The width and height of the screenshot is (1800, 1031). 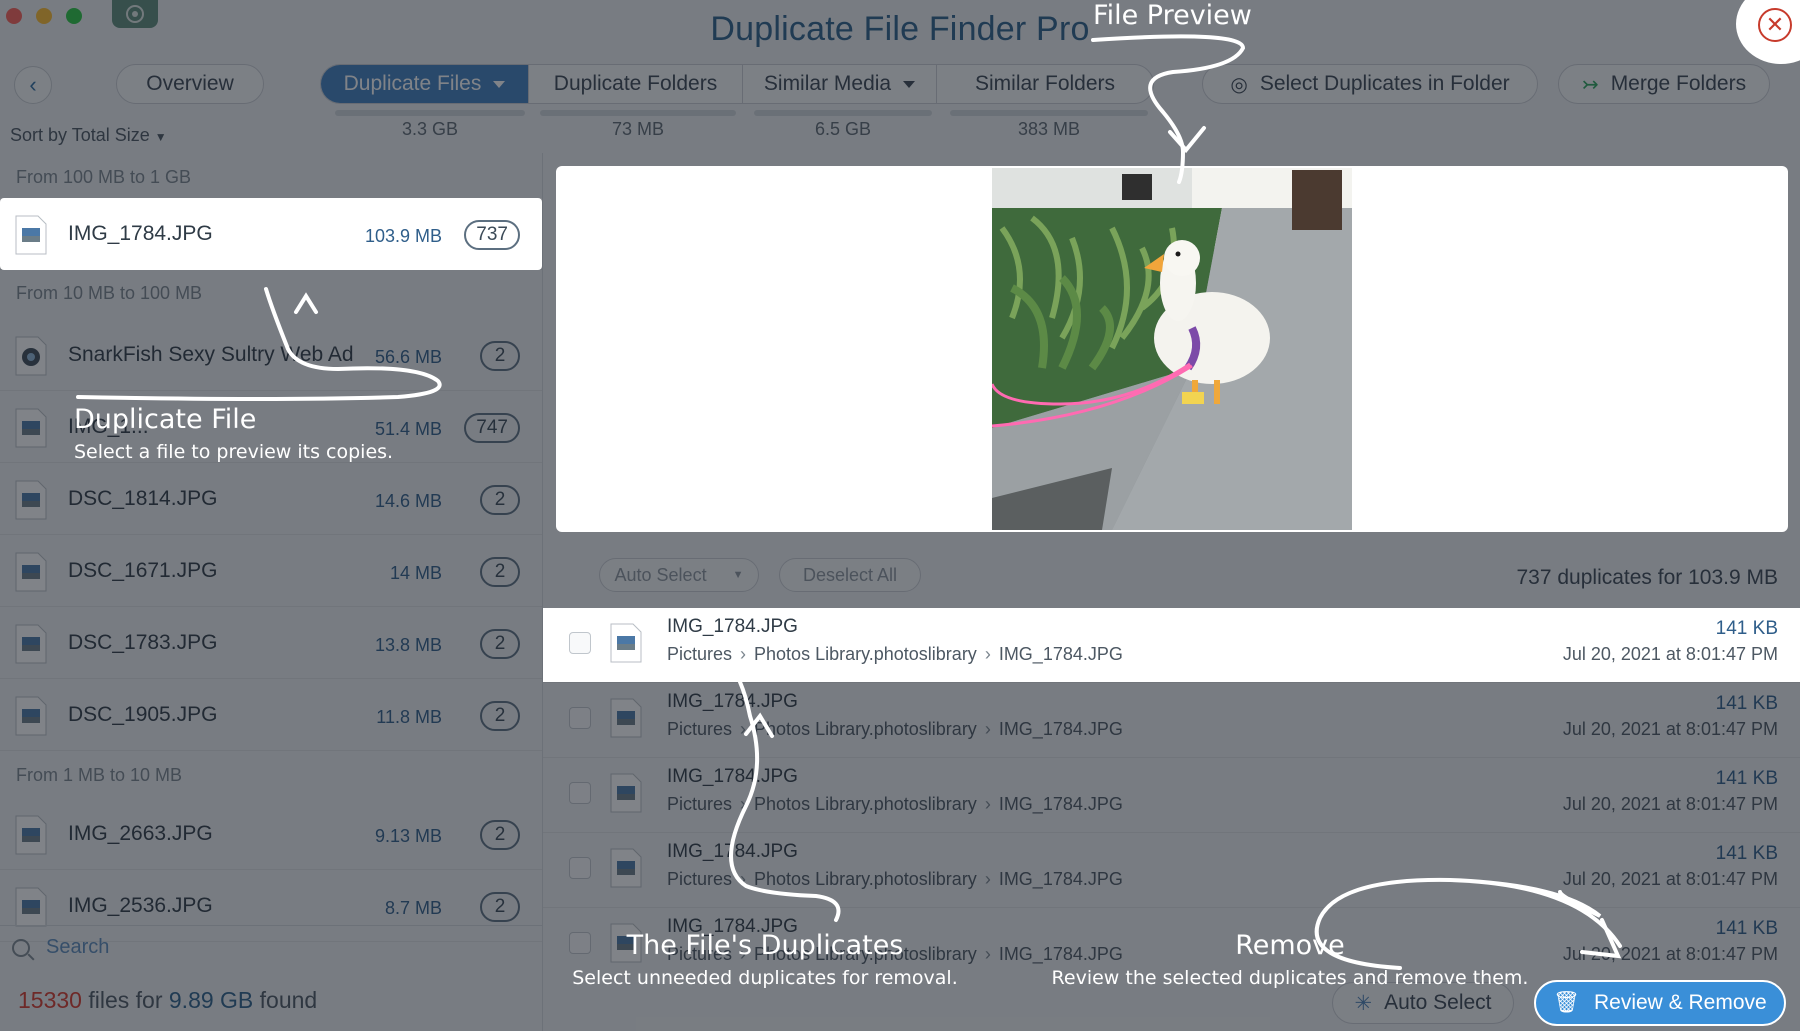 I want to click on review-and-remove-button: 🗑 Review & Remove, so click(x=1660, y=1003).